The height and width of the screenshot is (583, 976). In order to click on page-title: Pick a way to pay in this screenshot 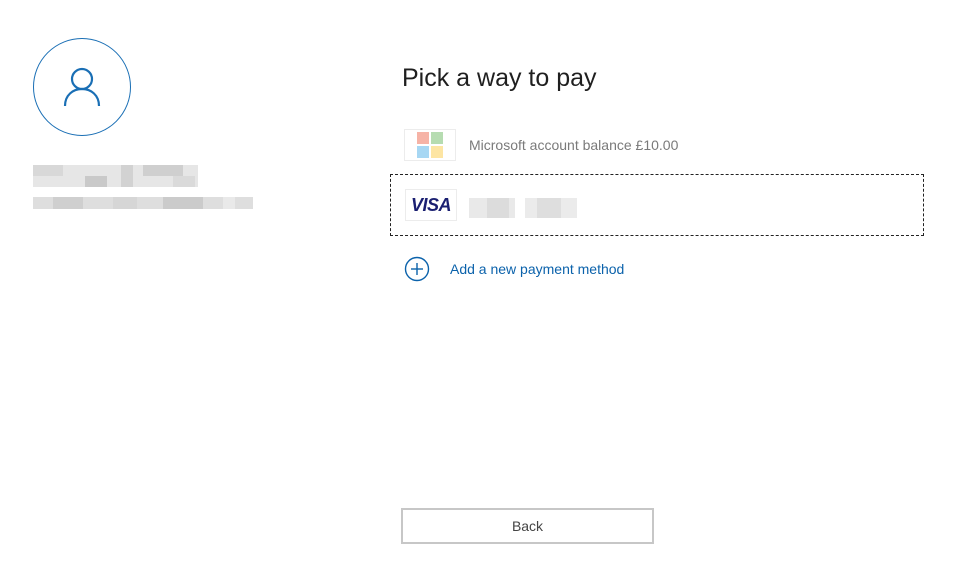, I will do `click(499, 78)`.